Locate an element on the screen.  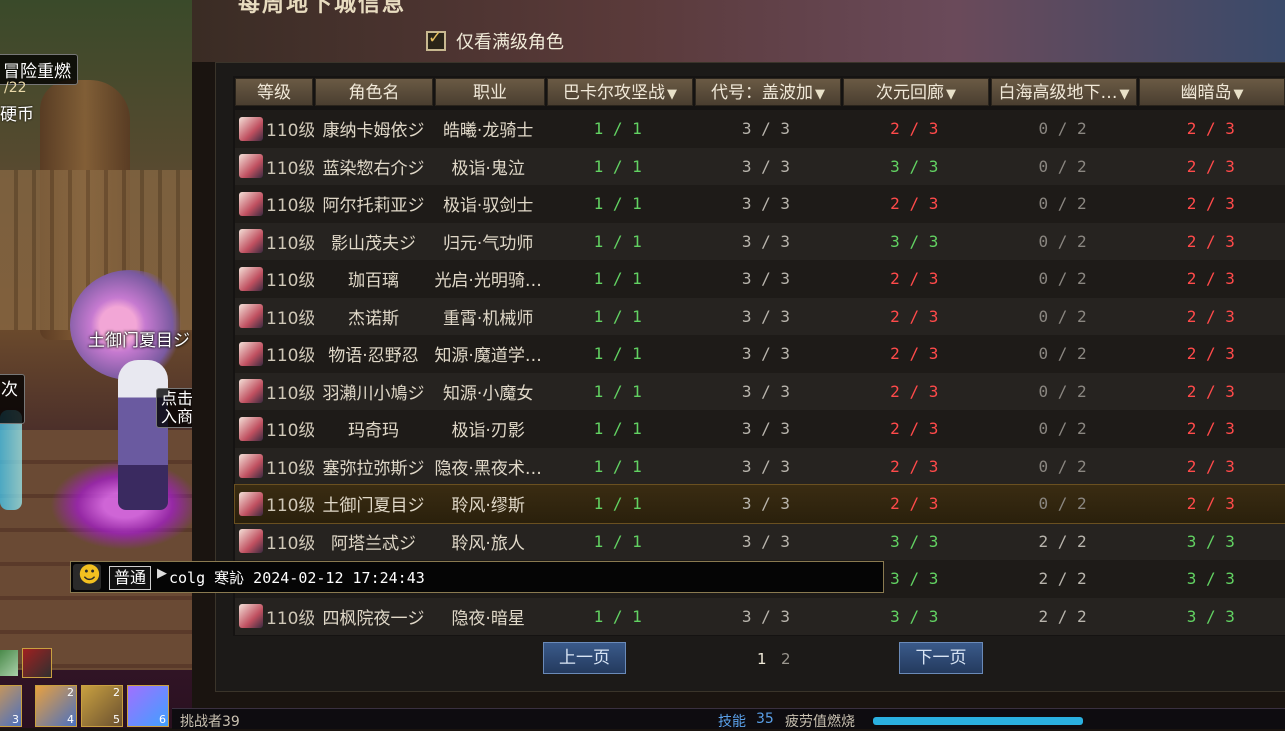
character-name: 物语·忍野忍 is located at coordinates (373, 356).